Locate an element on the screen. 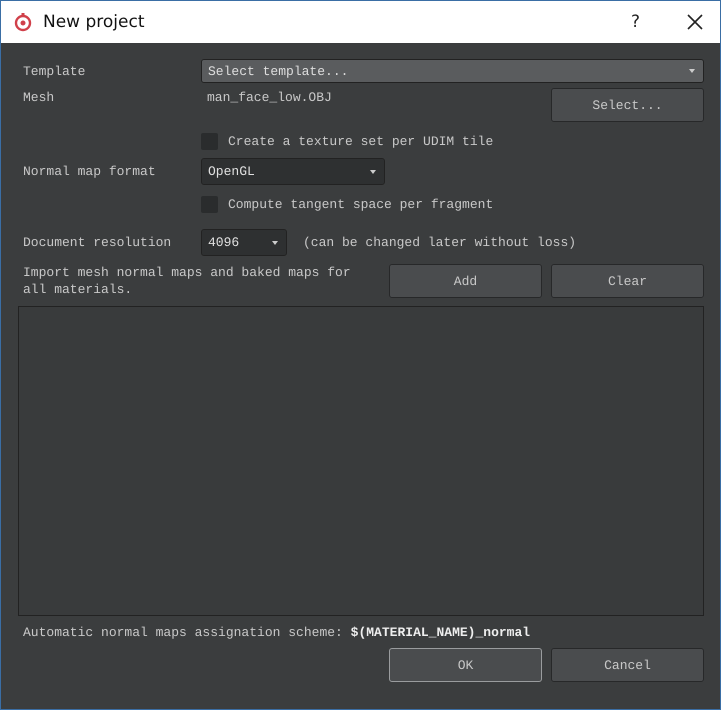 The image size is (721, 710). help-button: ? is located at coordinates (635, 22).